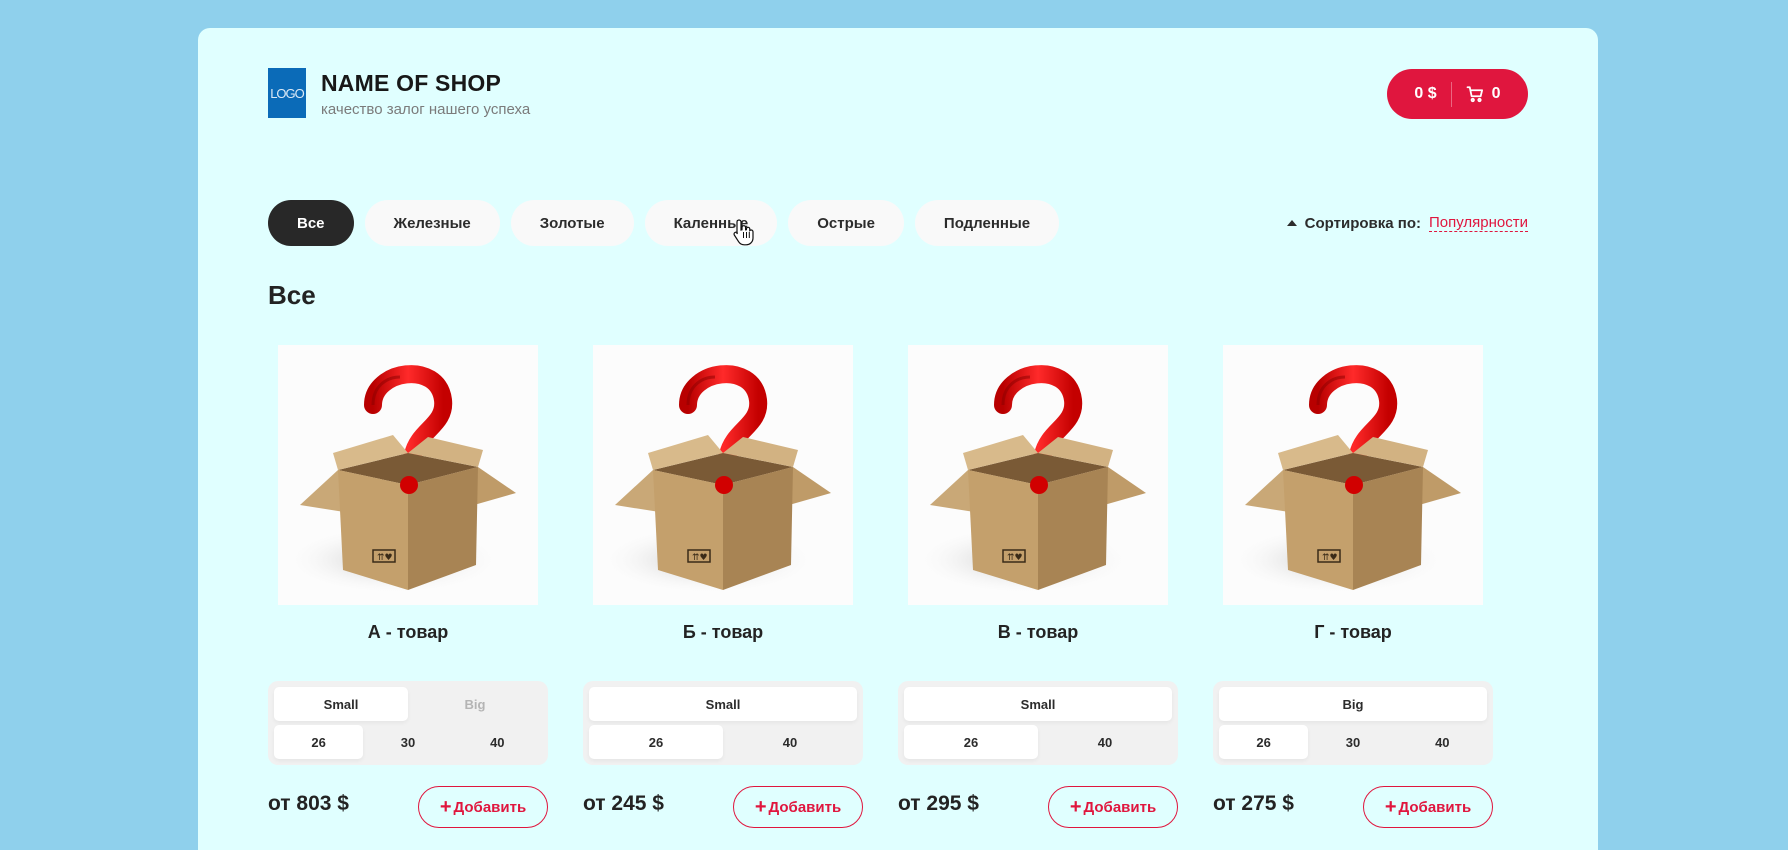 The width and height of the screenshot is (1788, 850). I want to click on cart-icon, so click(1468, 94).